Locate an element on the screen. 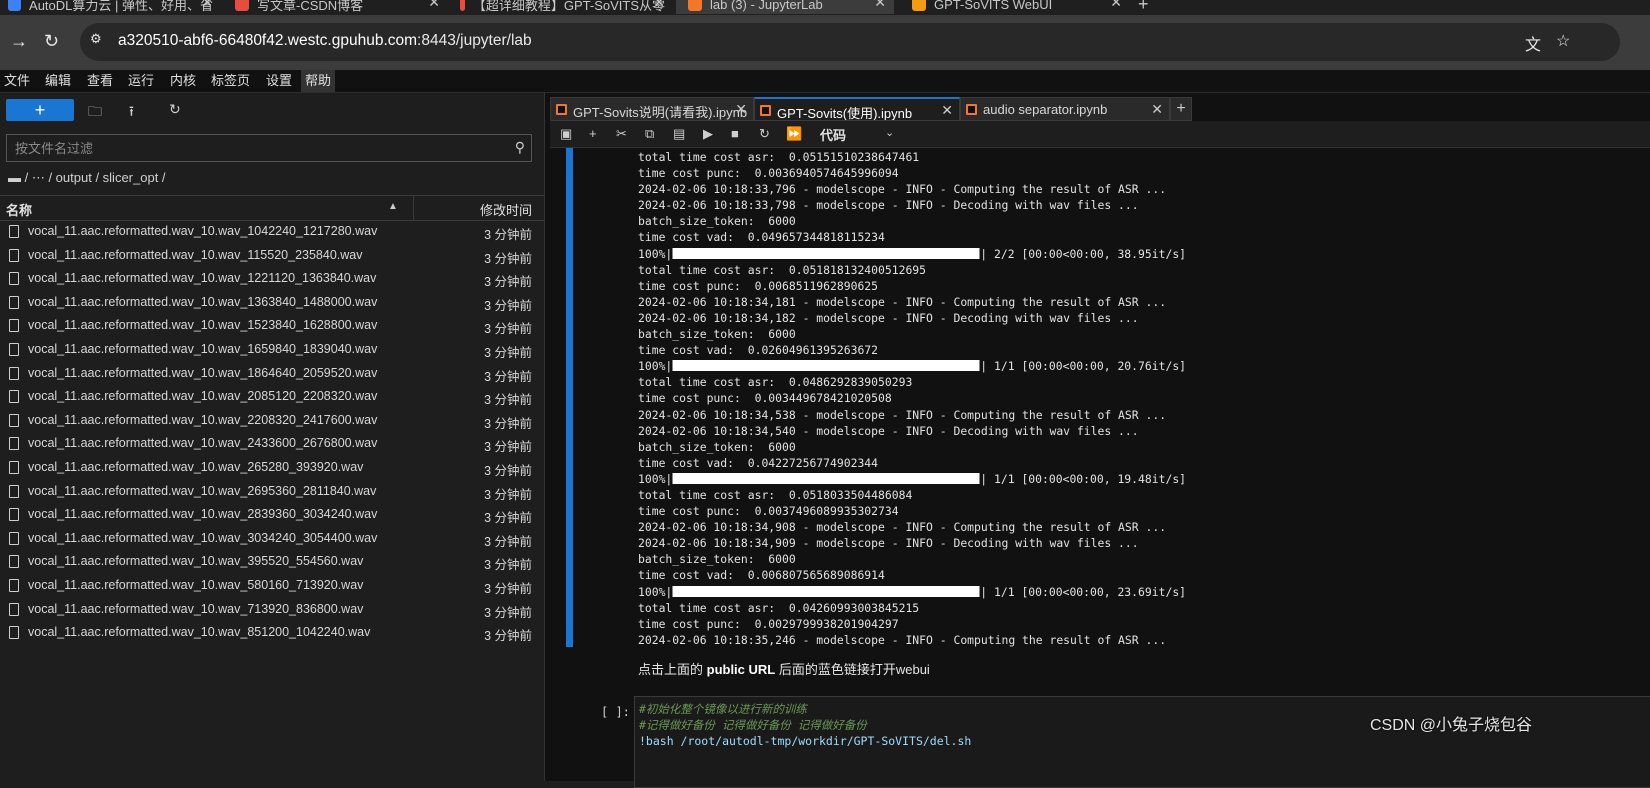 This screenshot has width=1650, height=788. site-info-icon: ⚙ is located at coordinates (99, 40).